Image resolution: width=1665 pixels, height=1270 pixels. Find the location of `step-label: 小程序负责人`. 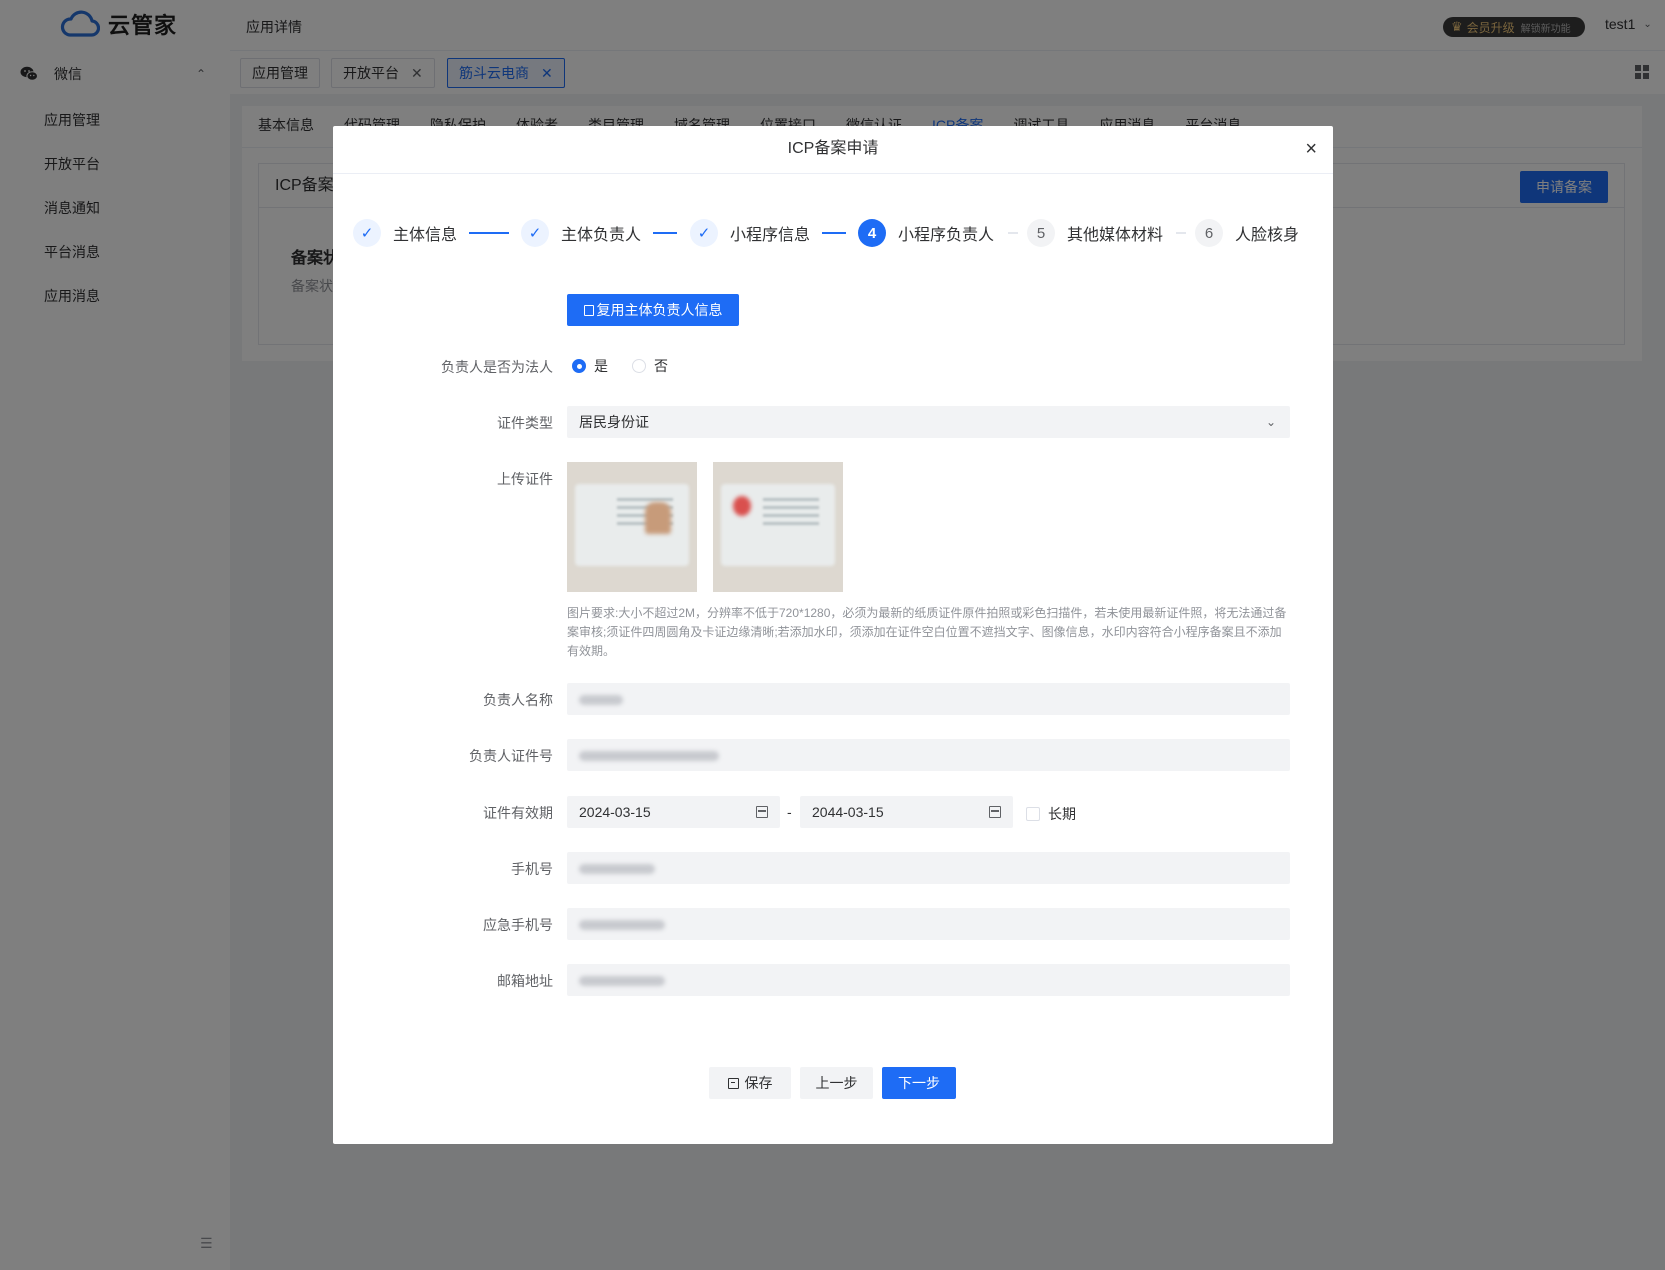

step-label: 小程序负责人 is located at coordinates (946, 235).